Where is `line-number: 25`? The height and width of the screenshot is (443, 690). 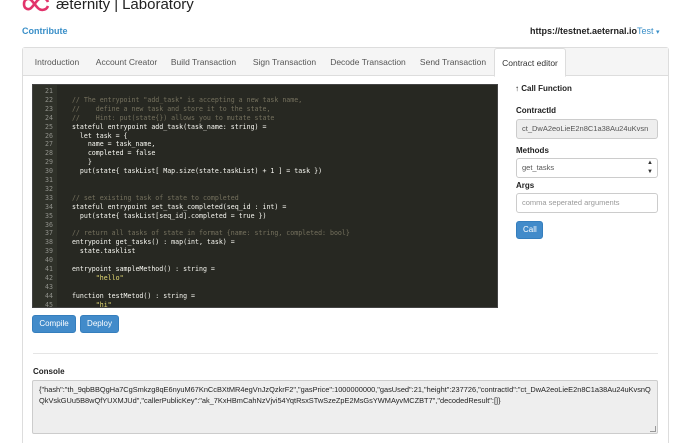
line-number: 25 is located at coordinates (49, 126).